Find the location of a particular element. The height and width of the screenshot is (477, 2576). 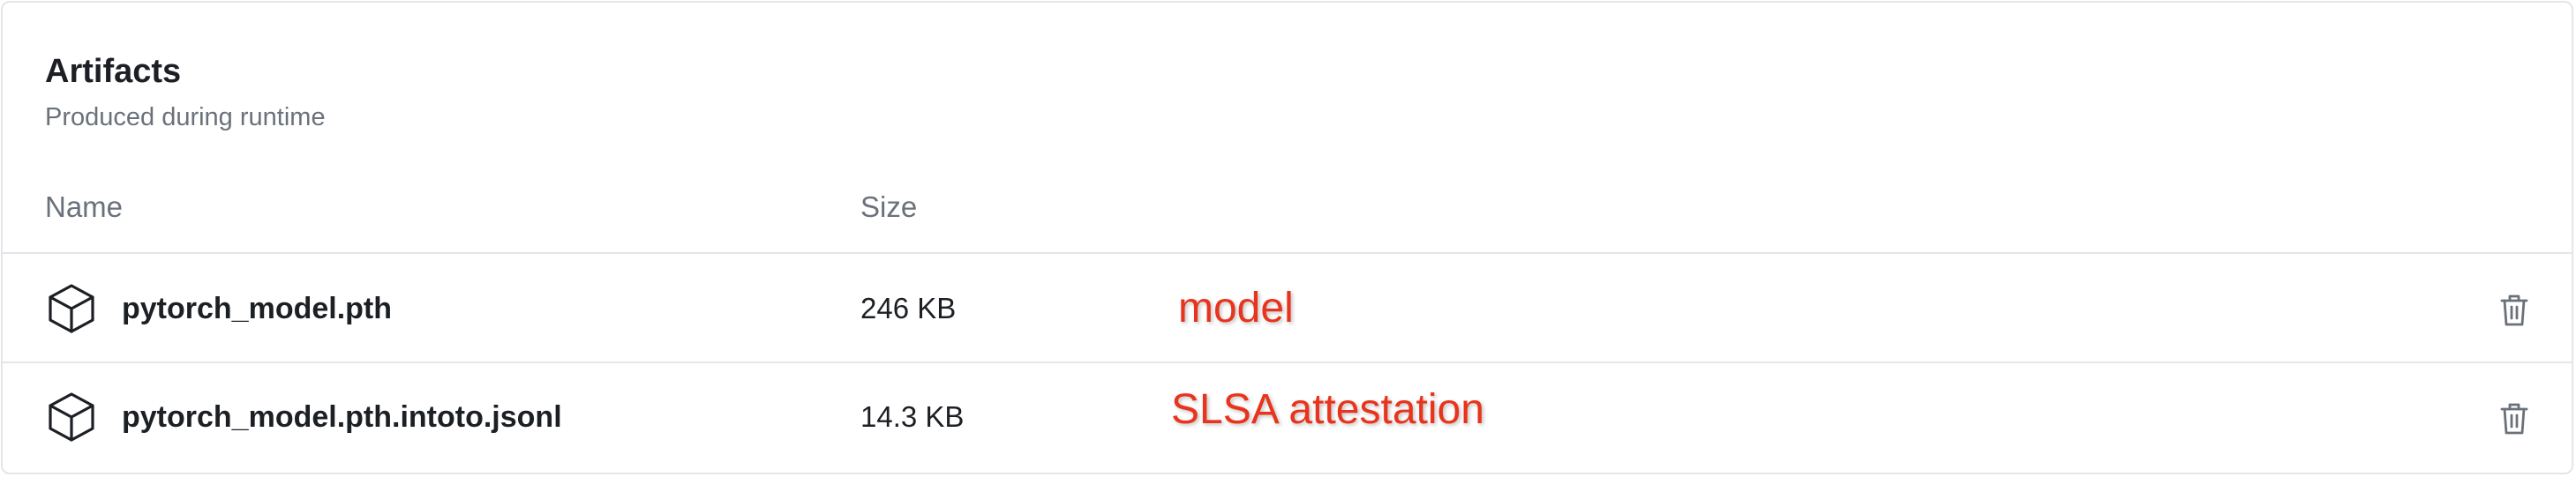

artifact-name: pytorch_model.pth is located at coordinates (257, 308).